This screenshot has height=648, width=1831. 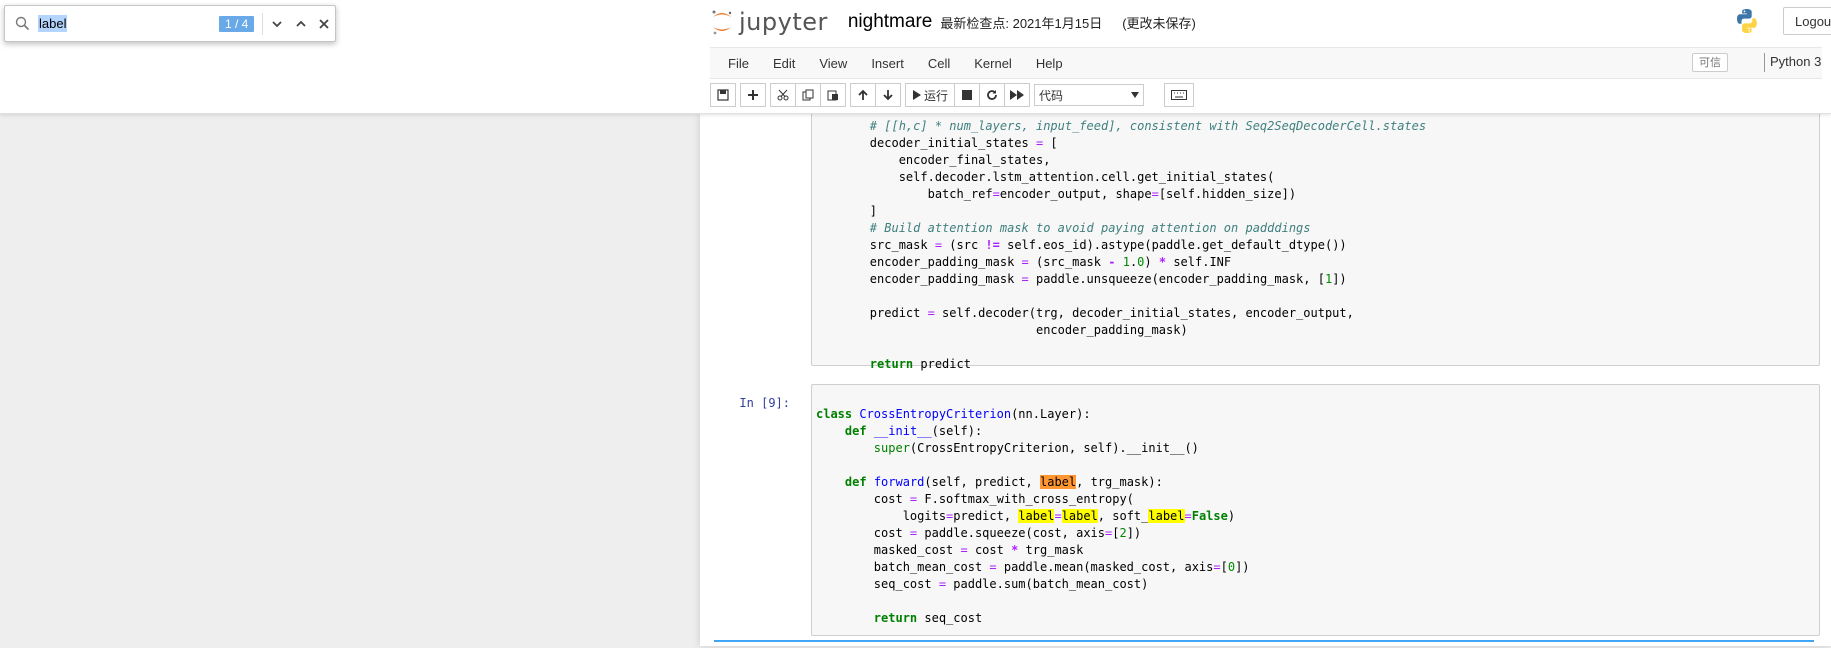 I want to click on menu-file: File, so click(x=738, y=63).